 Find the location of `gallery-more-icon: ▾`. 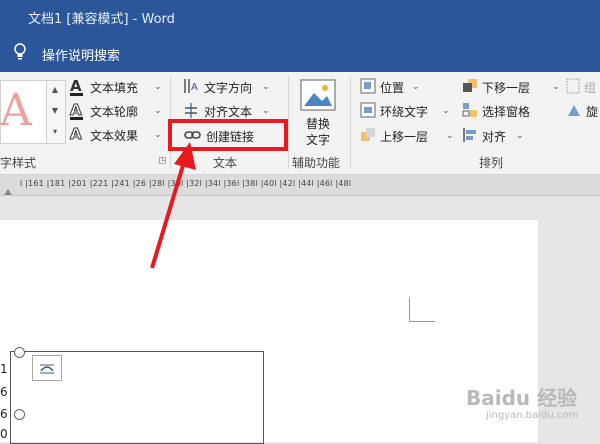

gallery-more-icon: ▾ is located at coordinates (55, 132).